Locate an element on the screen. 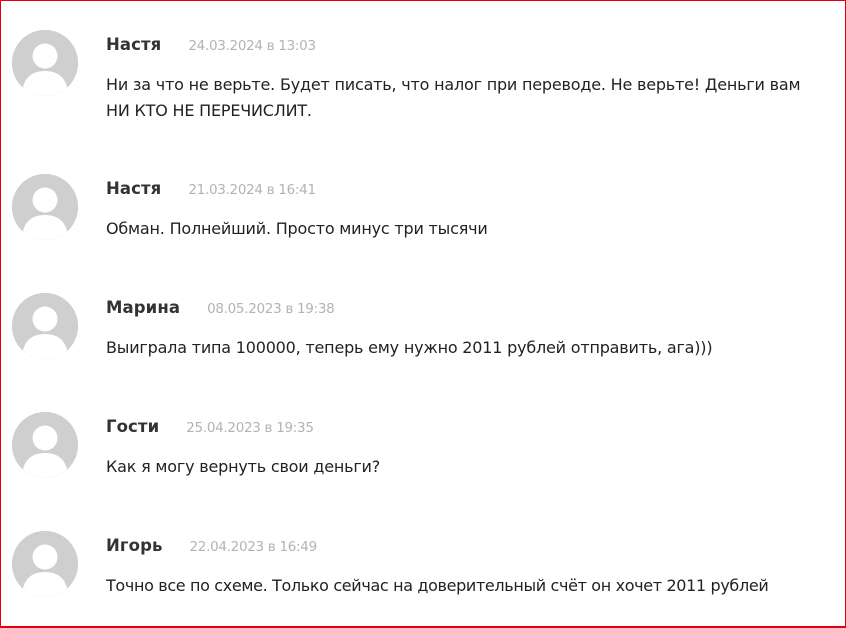 The image size is (846, 628). comment-meta: Настя 24.03.2024 в 13:03 is located at coordinates (211, 46).